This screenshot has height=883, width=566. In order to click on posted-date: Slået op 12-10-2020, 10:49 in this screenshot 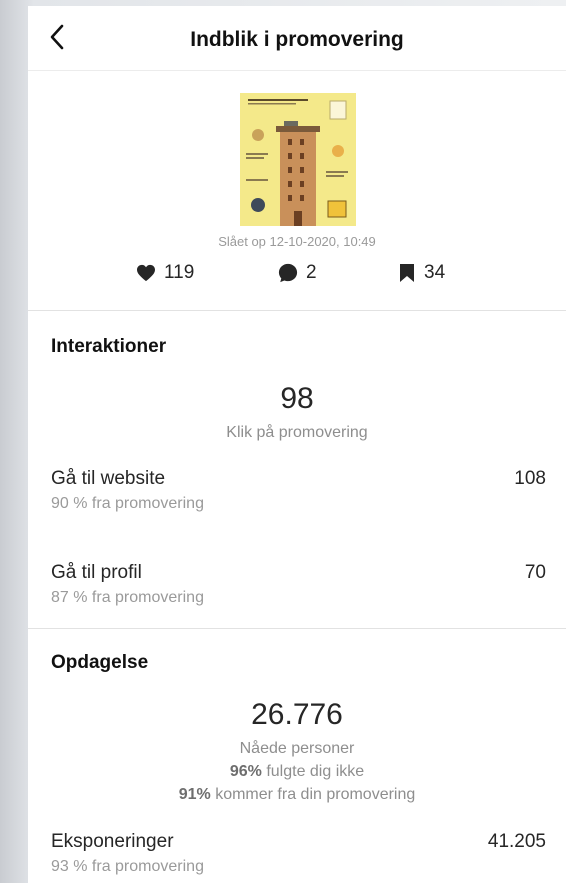, I will do `click(297, 241)`.